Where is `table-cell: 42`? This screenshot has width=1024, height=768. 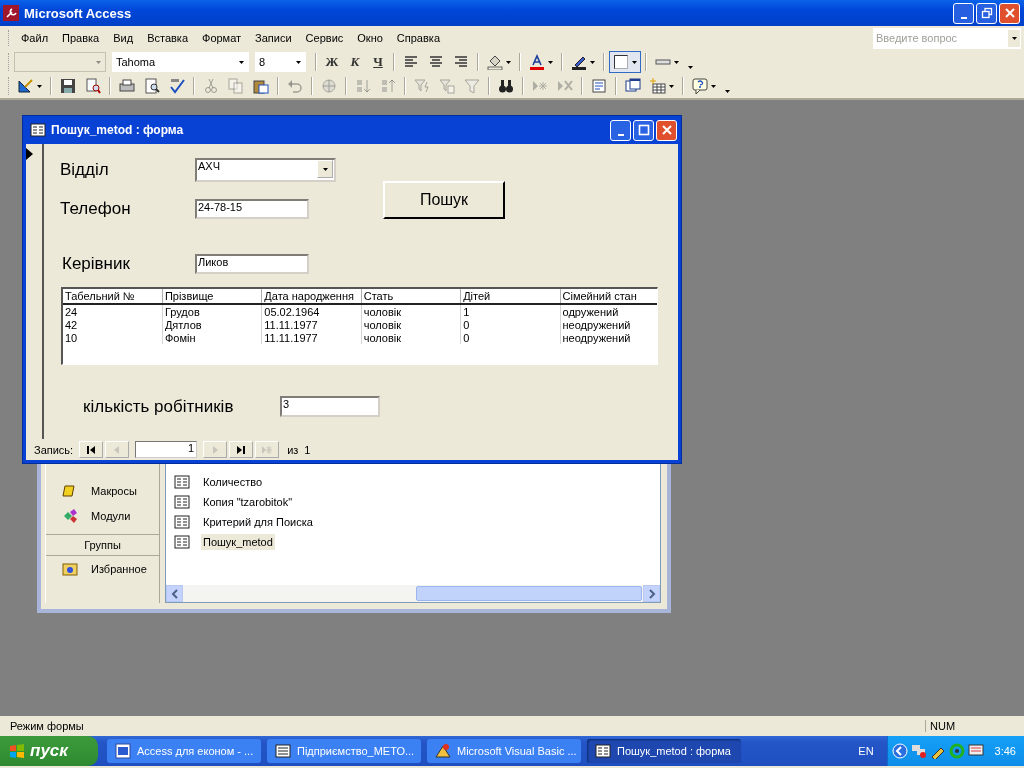
table-cell: 42 is located at coordinates (113, 324).